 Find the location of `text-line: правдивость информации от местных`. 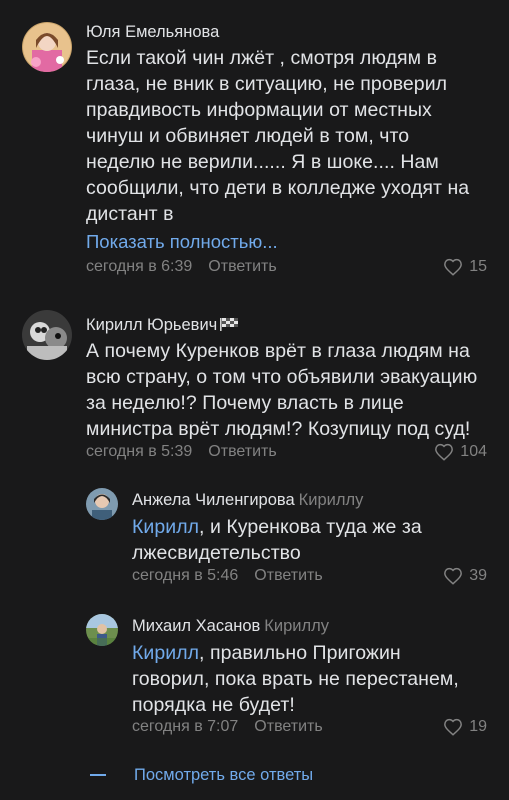

text-line: правдивость информации от местных is located at coordinates (259, 110).